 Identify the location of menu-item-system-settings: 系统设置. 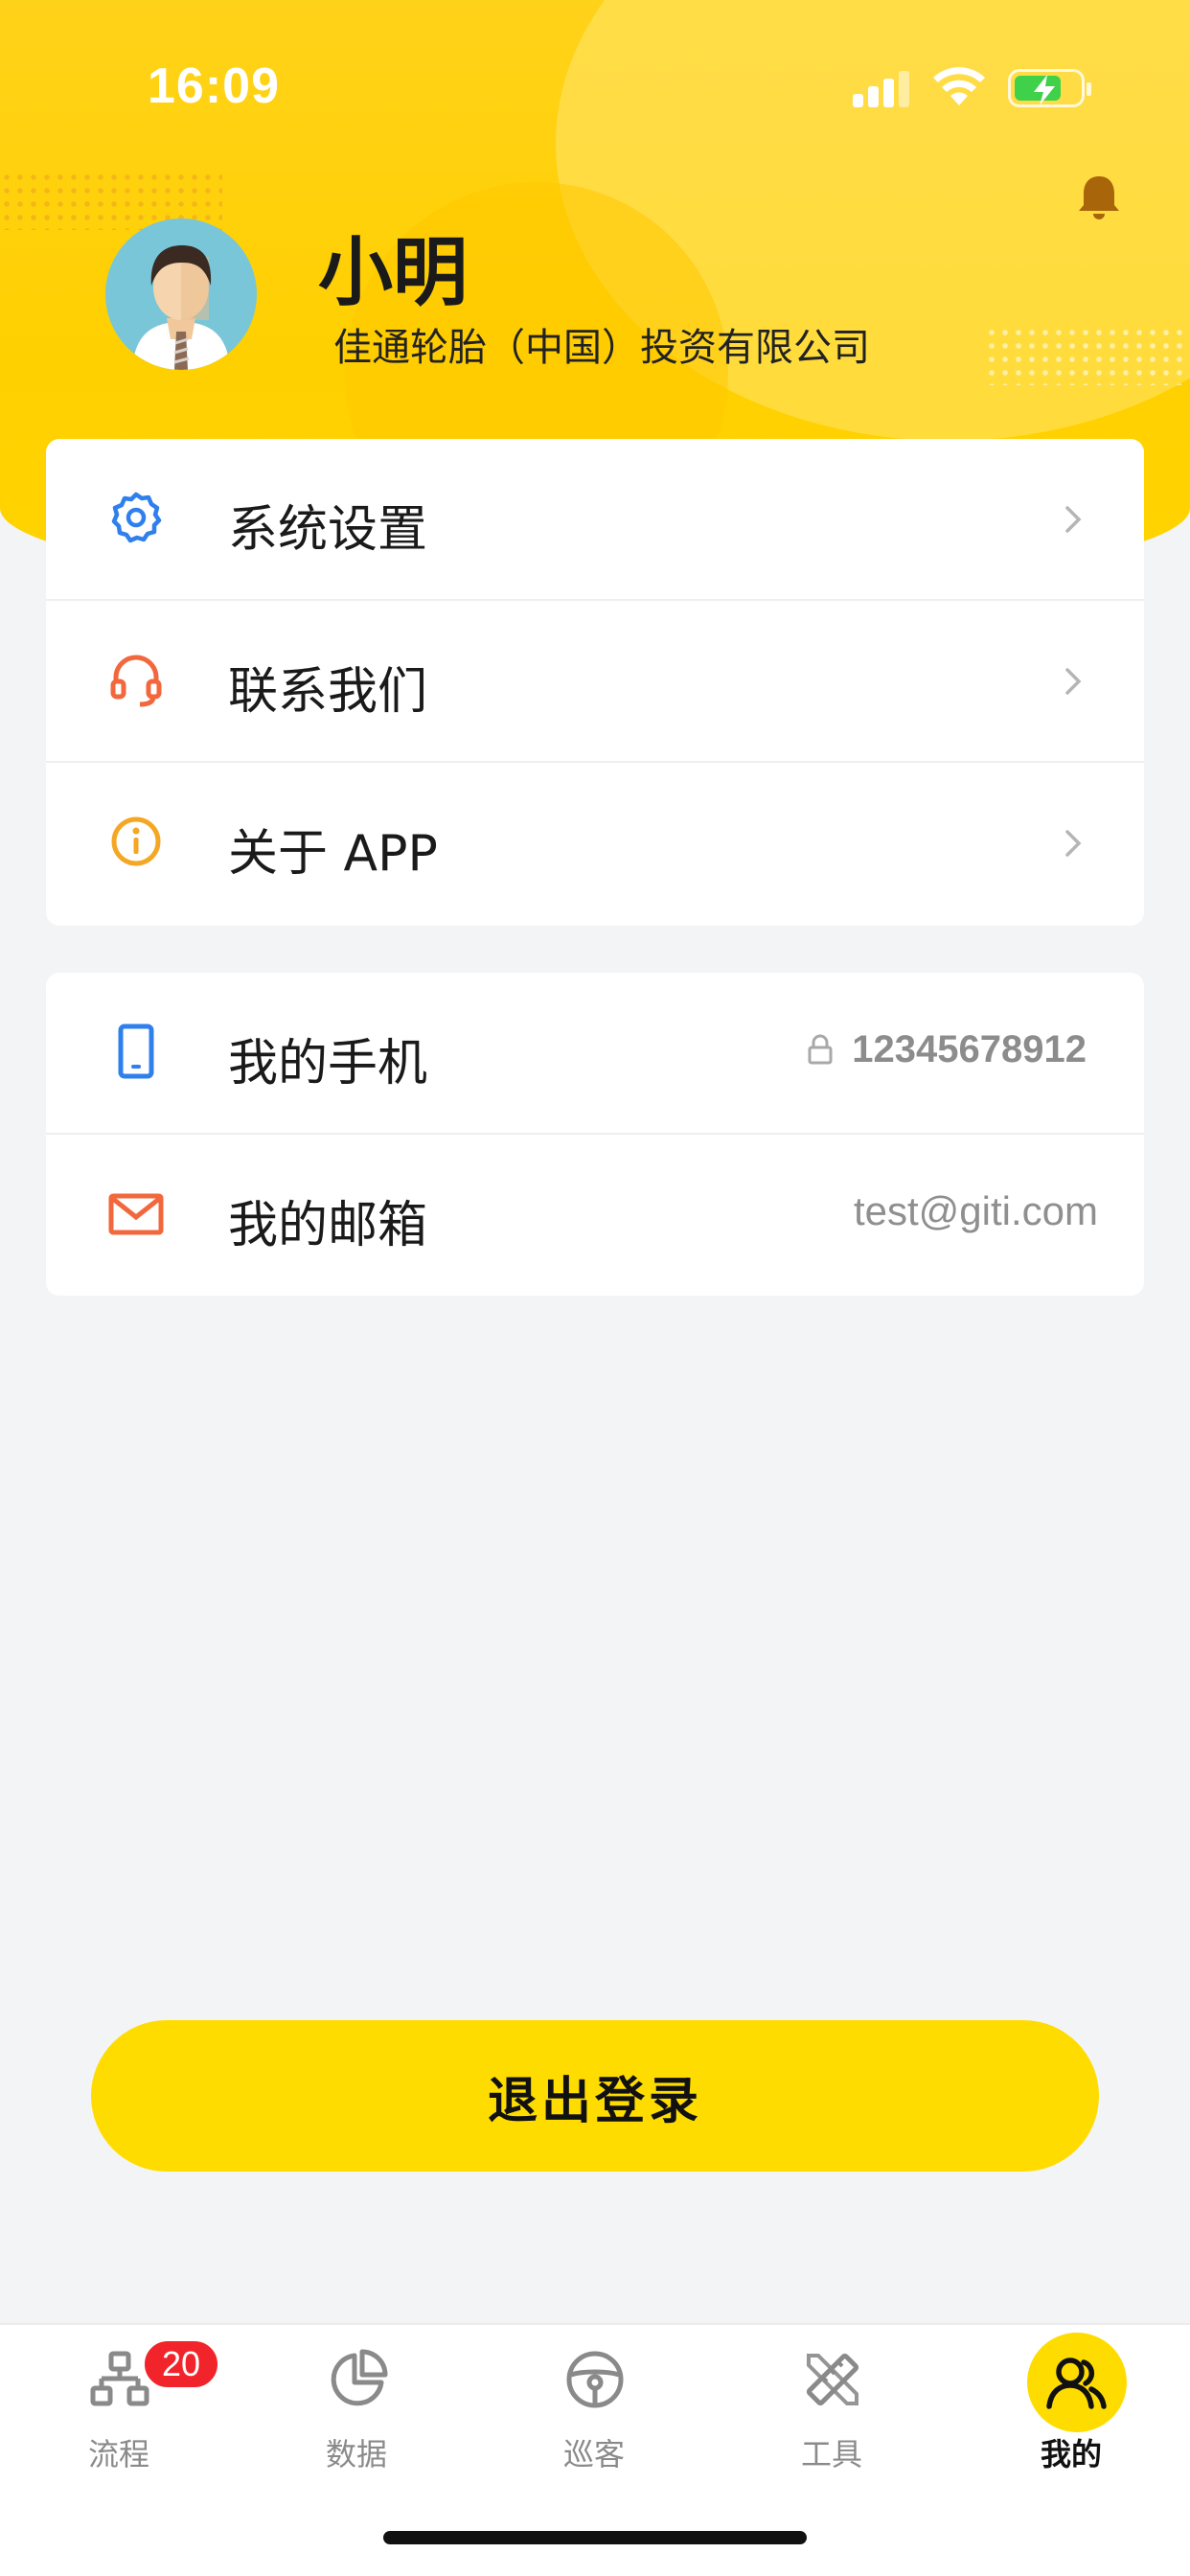
(595, 520).